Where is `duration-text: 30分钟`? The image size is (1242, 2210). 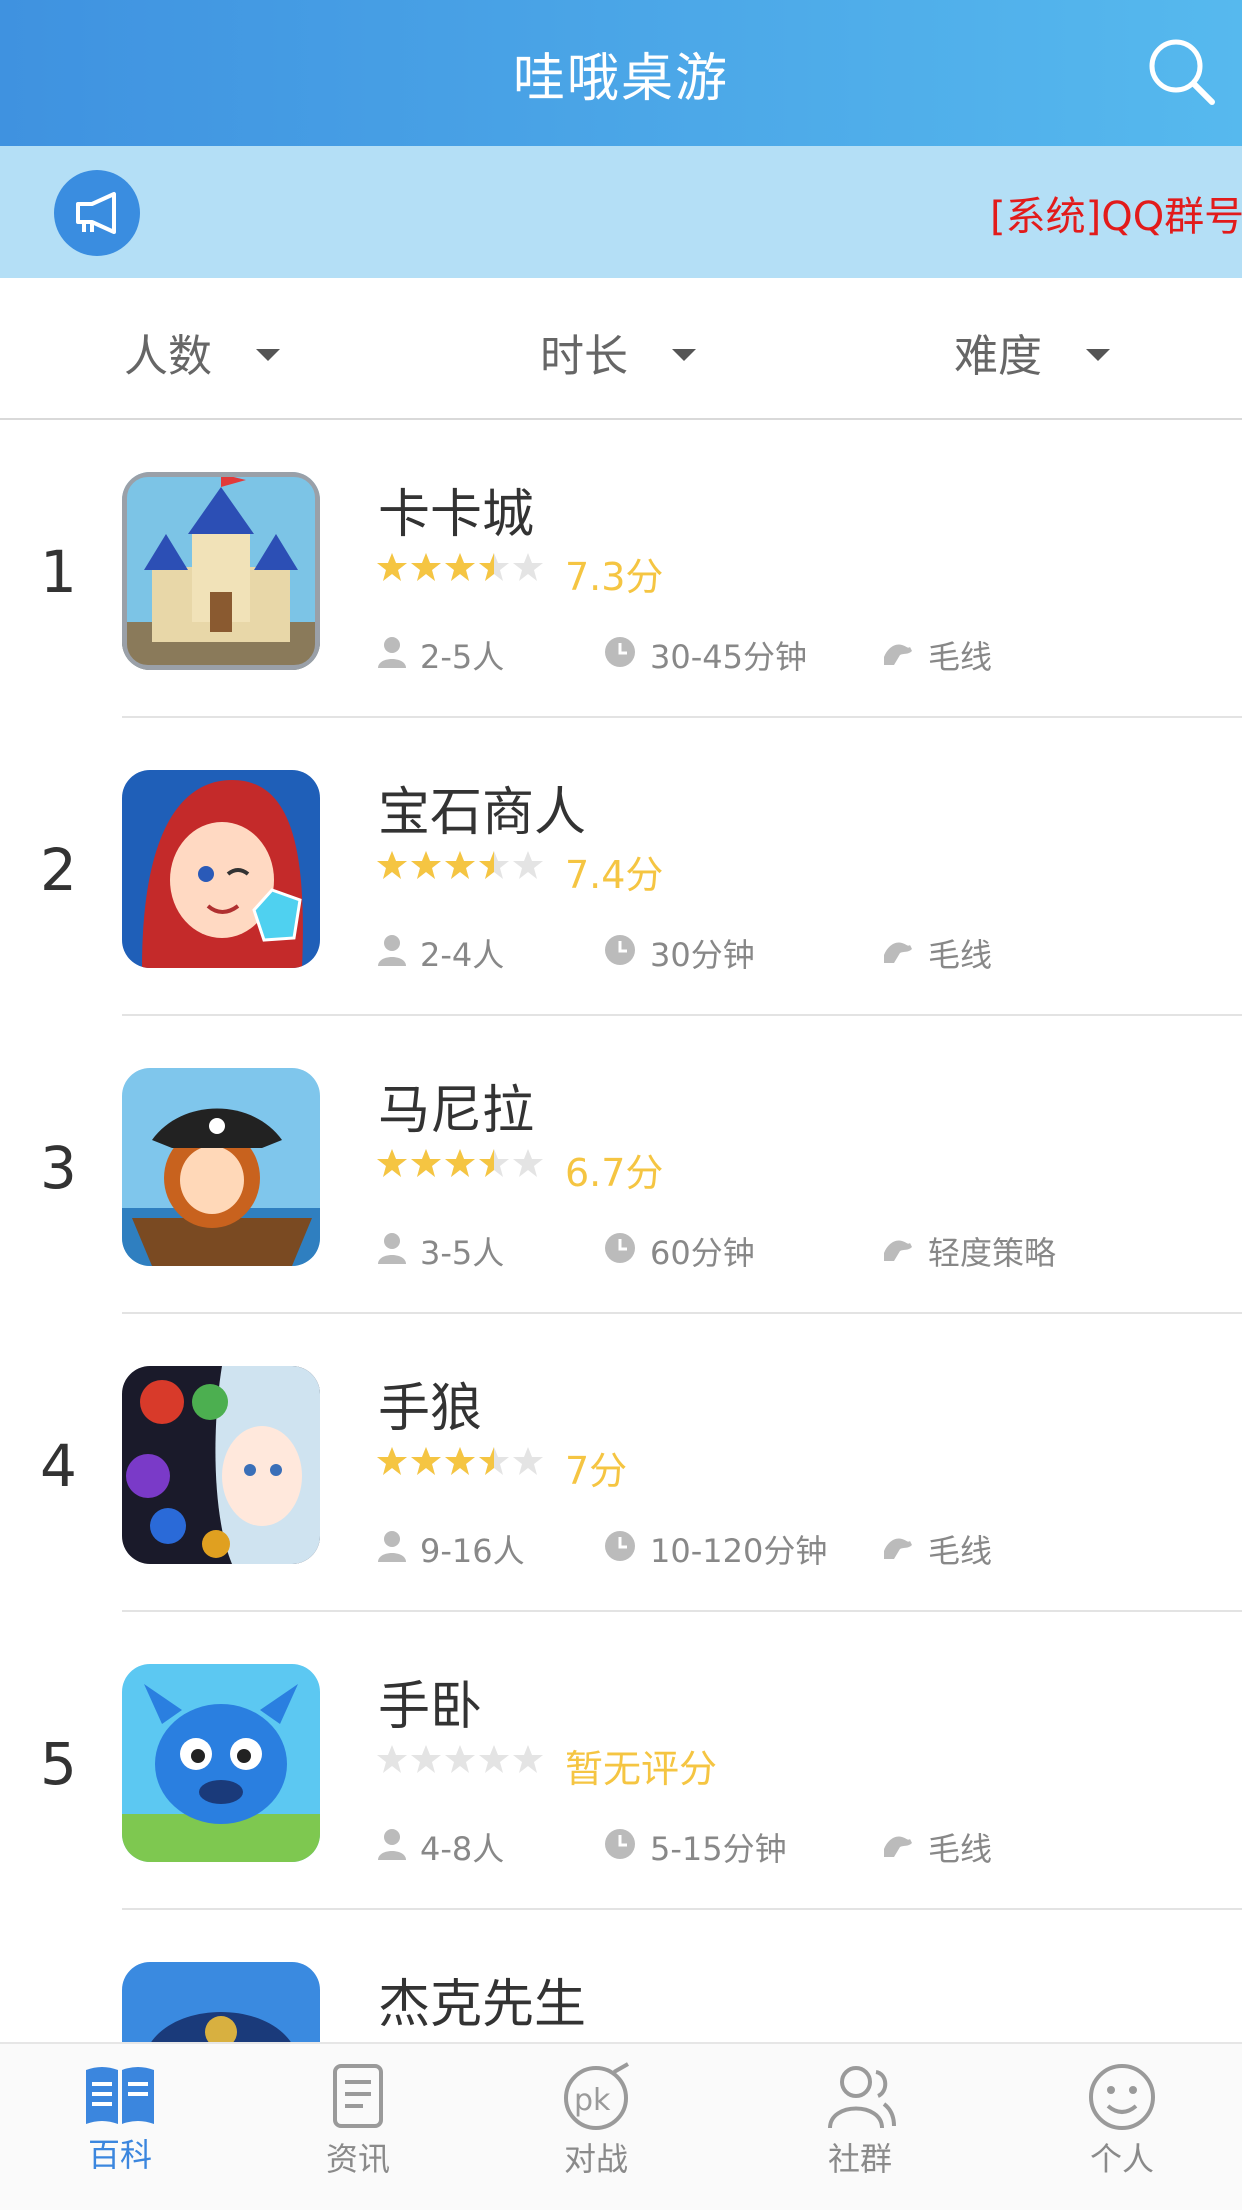
duration-text: 30分钟 is located at coordinates (702, 955).